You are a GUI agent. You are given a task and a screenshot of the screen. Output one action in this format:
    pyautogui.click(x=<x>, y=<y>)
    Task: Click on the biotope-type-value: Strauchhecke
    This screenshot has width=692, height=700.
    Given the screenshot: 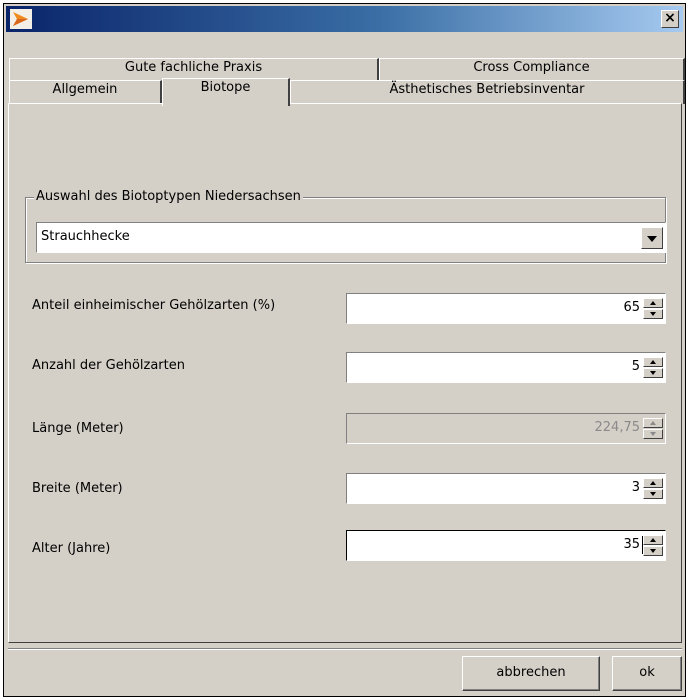 What is the action you would take?
    pyautogui.click(x=85, y=236)
    